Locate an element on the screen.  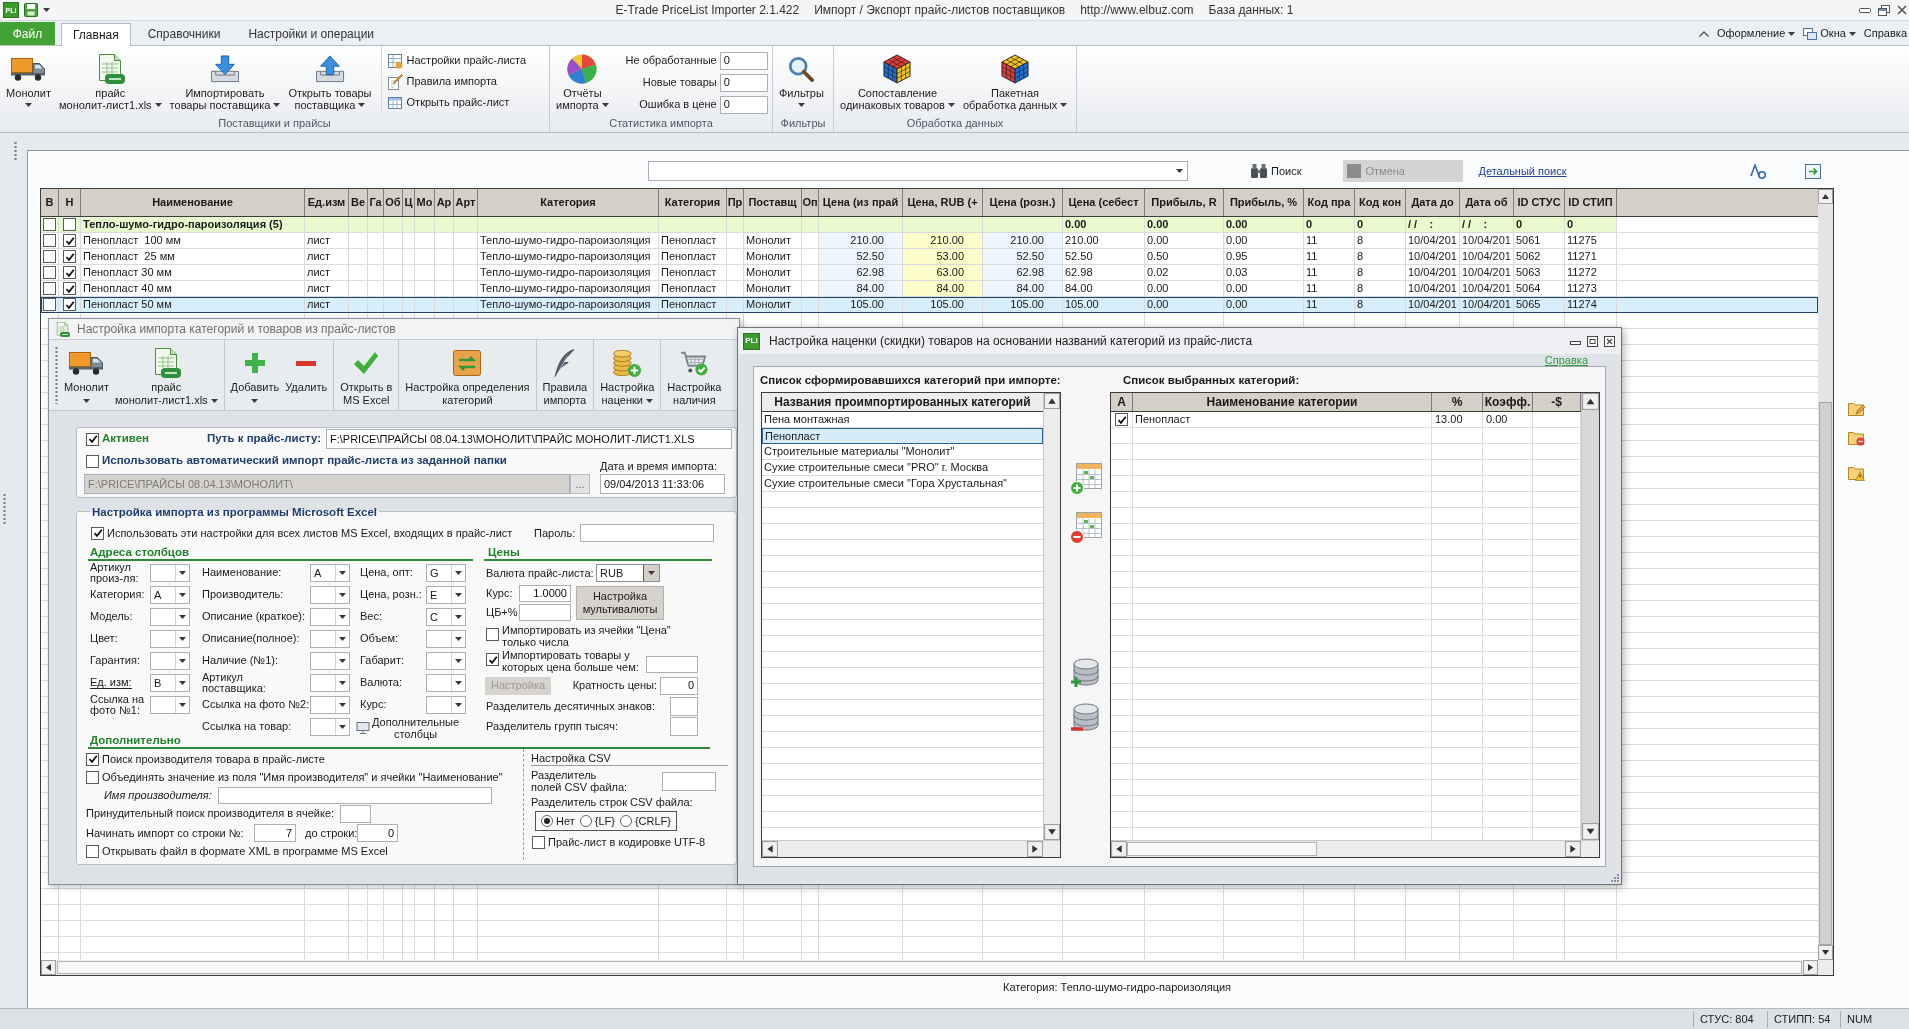
column-header: Ве is located at coordinates (358, 202).